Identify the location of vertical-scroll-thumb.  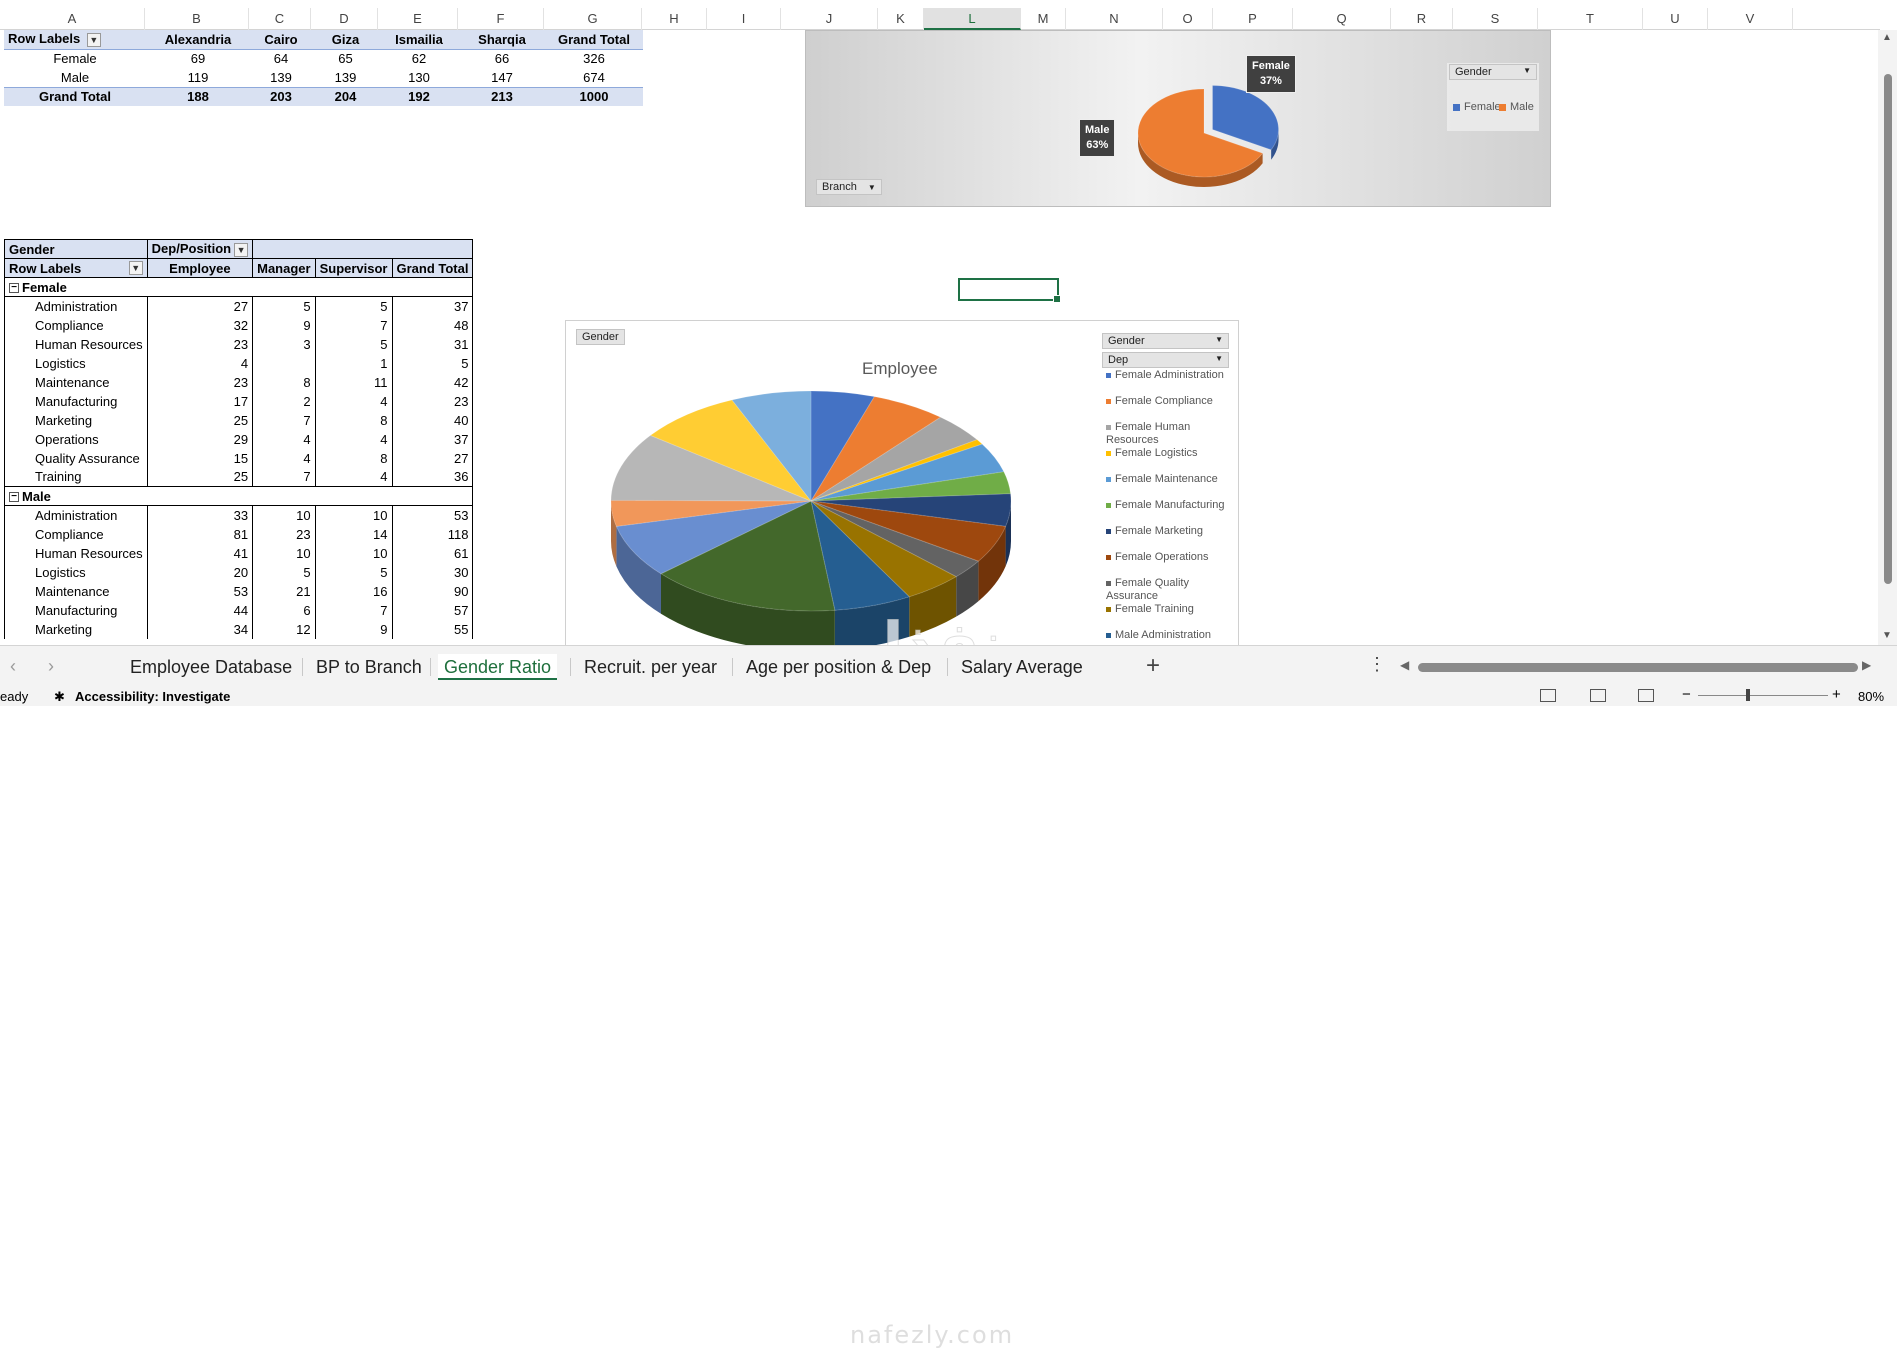
(1888, 329).